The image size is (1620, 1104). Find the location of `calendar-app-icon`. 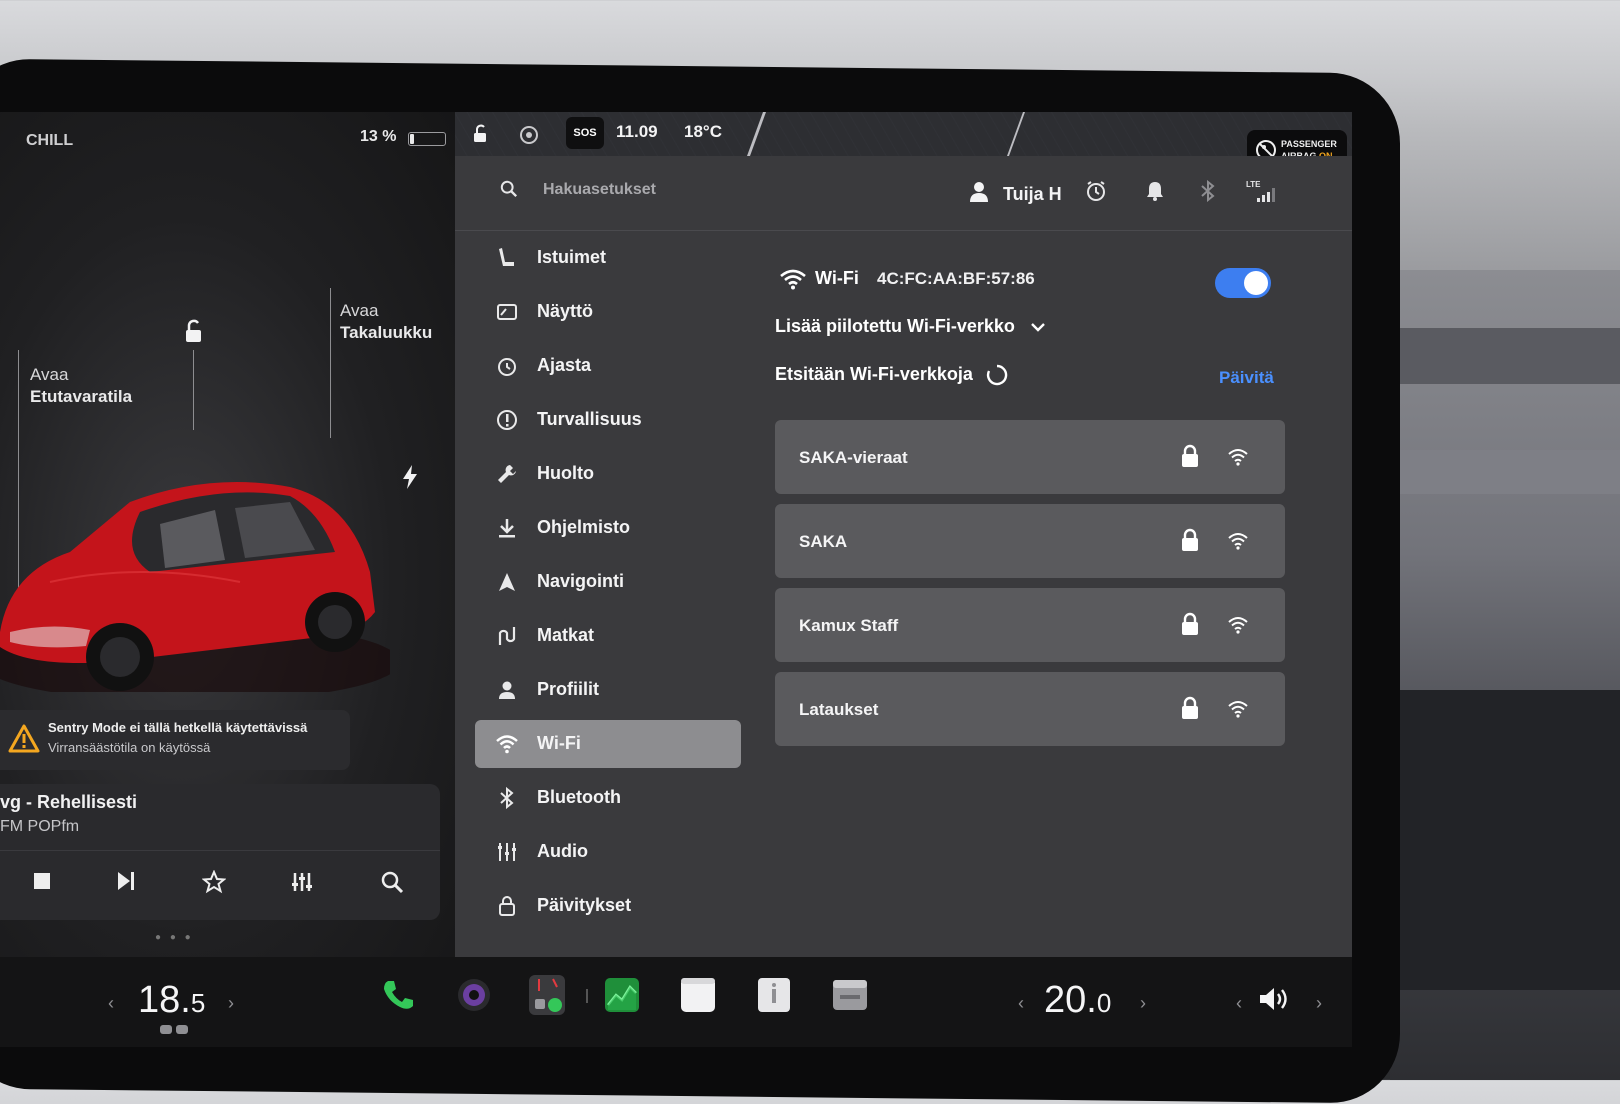

calendar-app-icon is located at coordinates (698, 995).